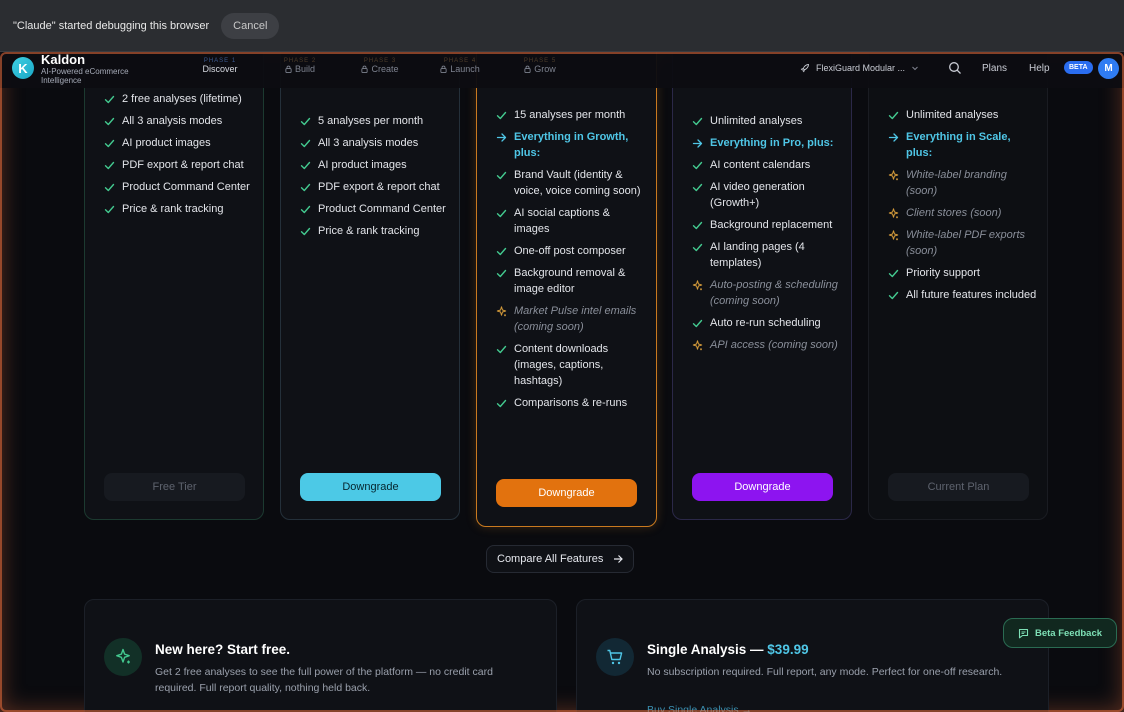  I want to click on current-plan-button: Current Plan, so click(958, 487).